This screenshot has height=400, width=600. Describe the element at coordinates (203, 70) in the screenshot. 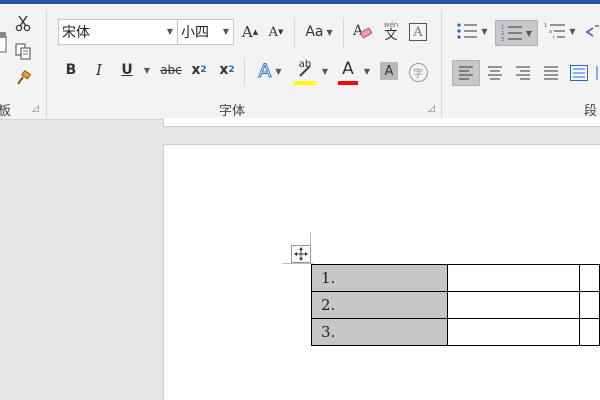

I see `subscript-index: 2` at that location.